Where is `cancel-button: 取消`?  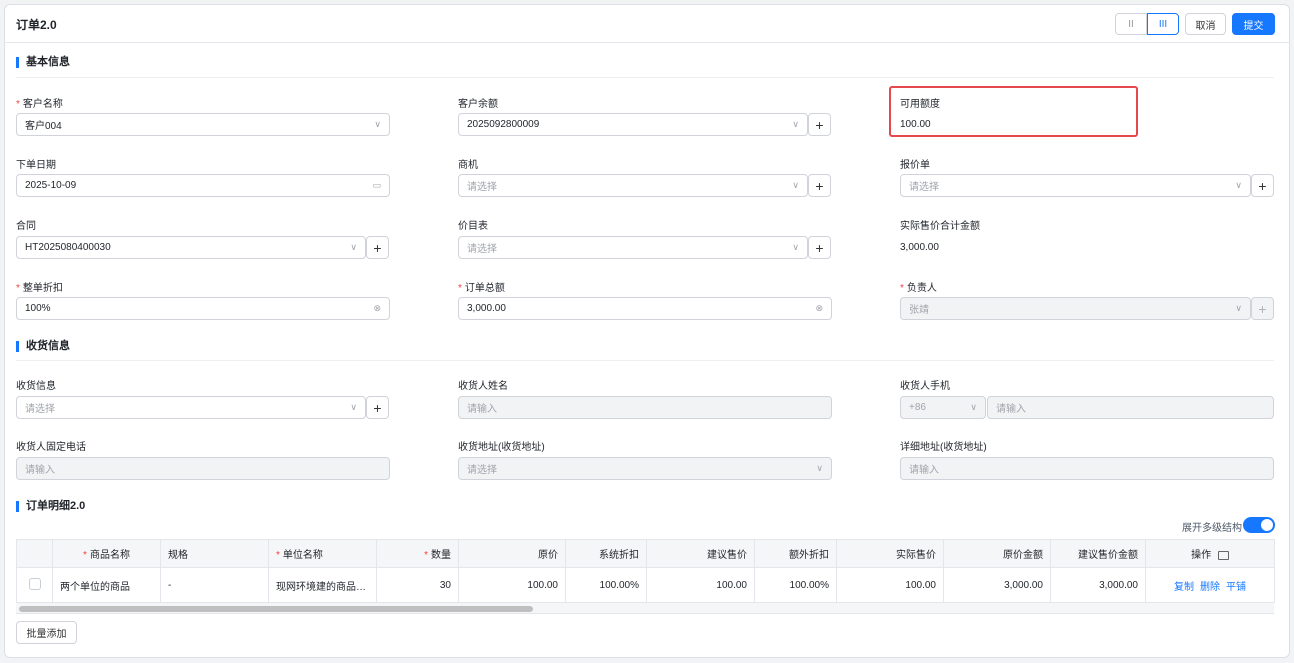
cancel-button: 取消 is located at coordinates (1205, 24).